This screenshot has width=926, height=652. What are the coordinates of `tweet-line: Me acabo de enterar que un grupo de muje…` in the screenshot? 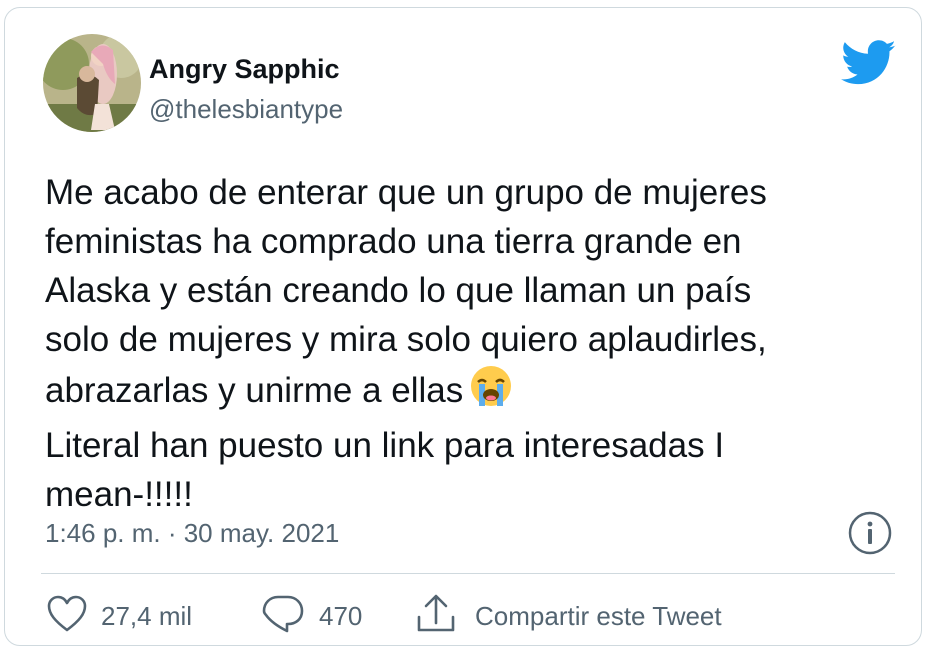 It's located at (406, 192).